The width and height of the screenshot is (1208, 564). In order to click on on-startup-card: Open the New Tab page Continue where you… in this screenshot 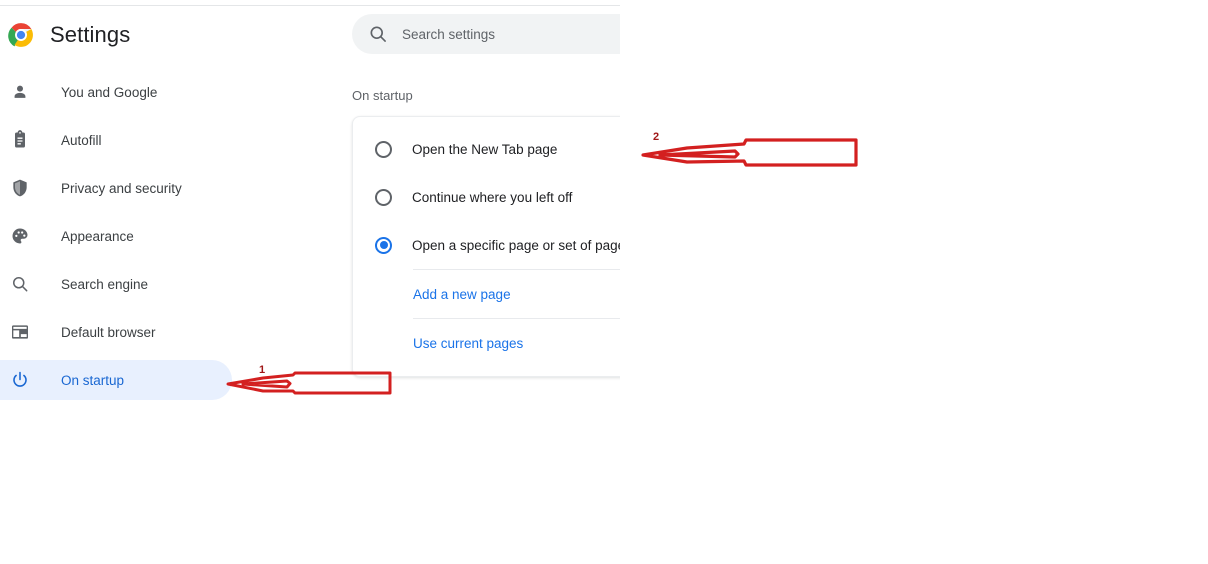, I will do `click(486, 246)`.